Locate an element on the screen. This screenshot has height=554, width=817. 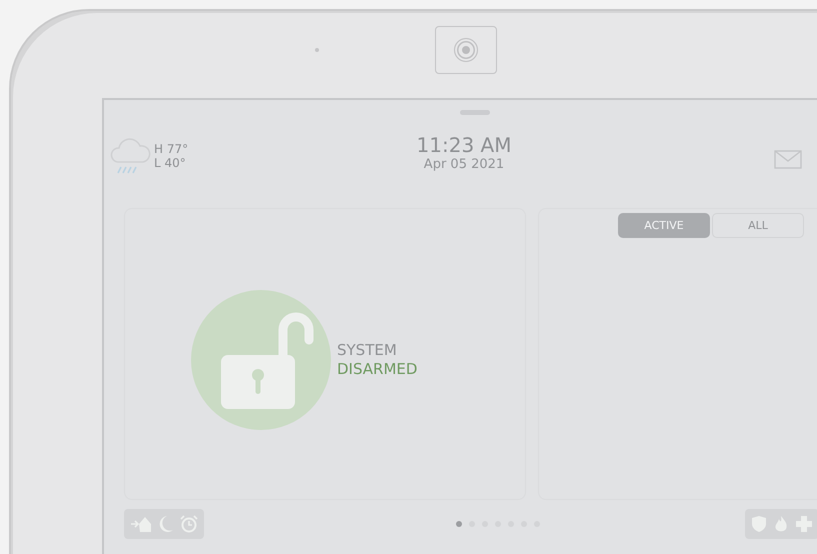
clock-time: 11:23 AM is located at coordinates (464, 145).